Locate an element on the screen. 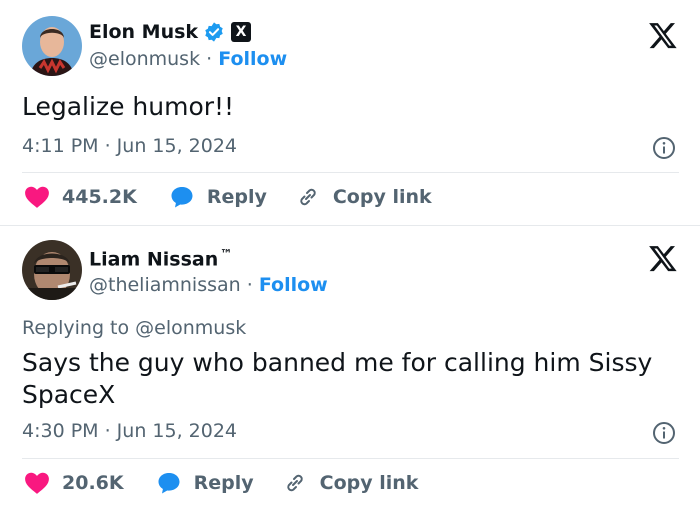 The width and height of the screenshot is (700, 511). like-button: 445.2K is located at coordinates (80, 197).